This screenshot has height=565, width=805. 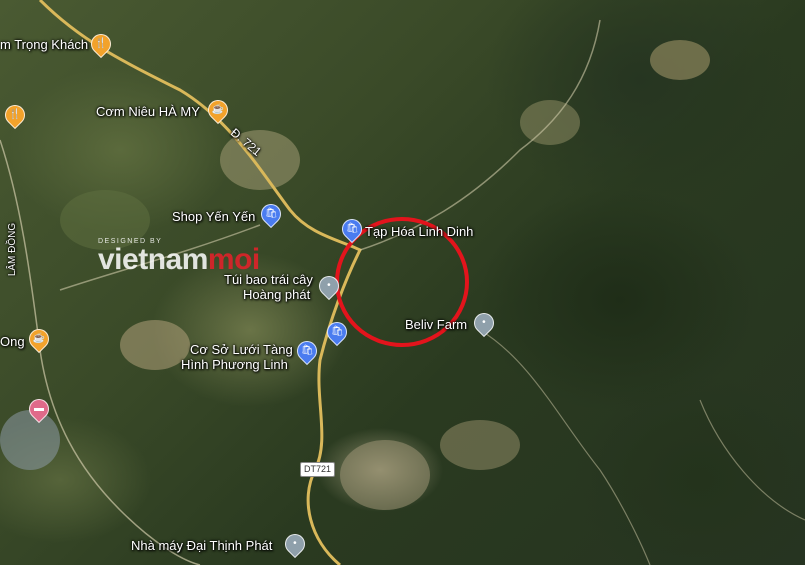 I want to click on place-label-tui-bao-trai-cay-line1: Túi bao trái cây, so click(x=268, y=279).